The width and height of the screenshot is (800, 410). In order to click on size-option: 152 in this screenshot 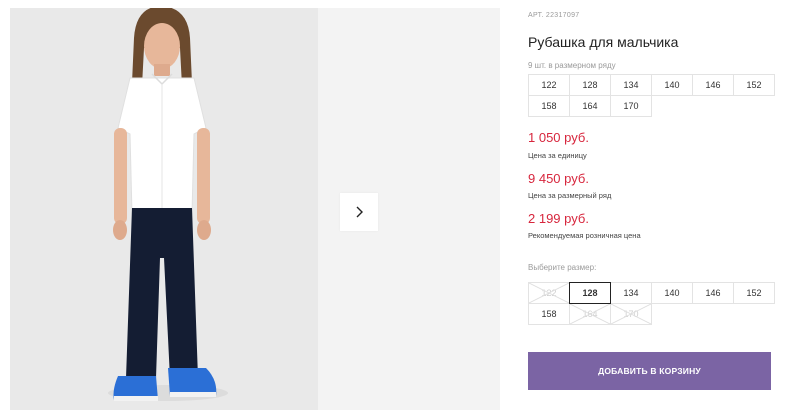, I will do `click(754, 293)`.